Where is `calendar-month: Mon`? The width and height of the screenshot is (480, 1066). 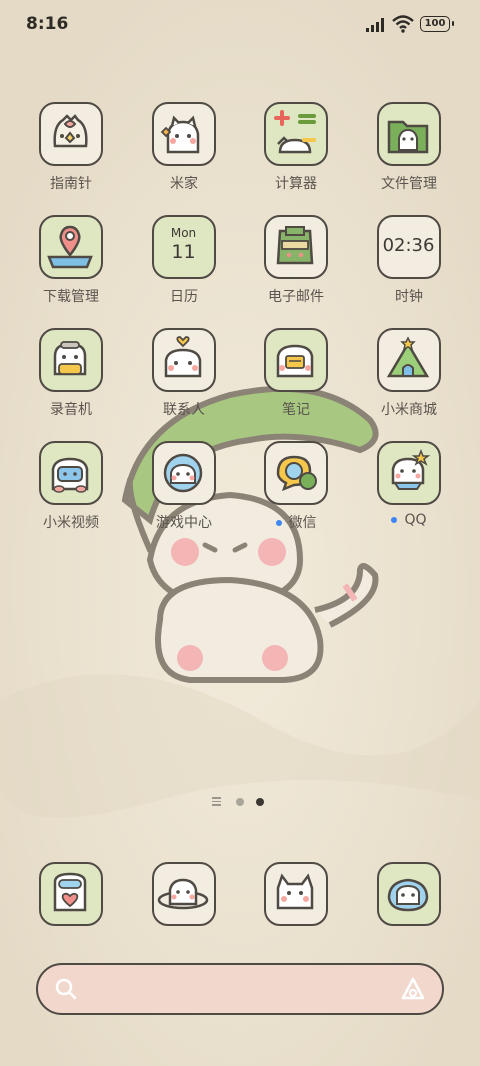 calendar-month: Mon is located at coordinates (183, 233).